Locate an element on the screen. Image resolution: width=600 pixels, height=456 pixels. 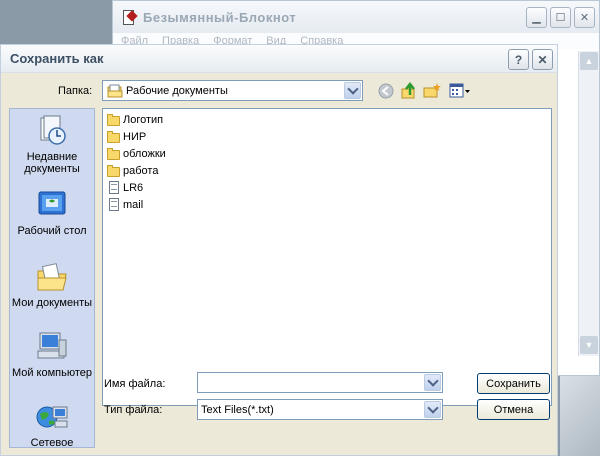
place-label: Сетевое is located at coordinates (52, 443).